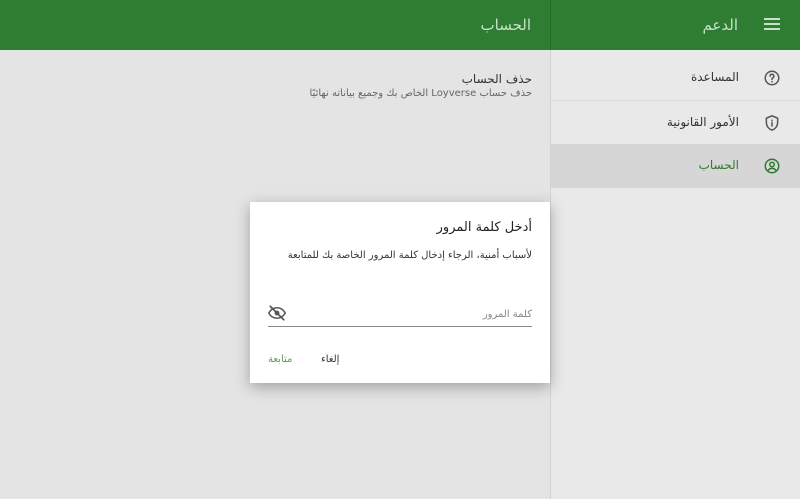 The height and width of the screenshot is (499, 800). What do you see at coordinates (497, 79) in the screenshot?
I see `delete-account-title: حذف الحساب` at bounding box center [497, 79].